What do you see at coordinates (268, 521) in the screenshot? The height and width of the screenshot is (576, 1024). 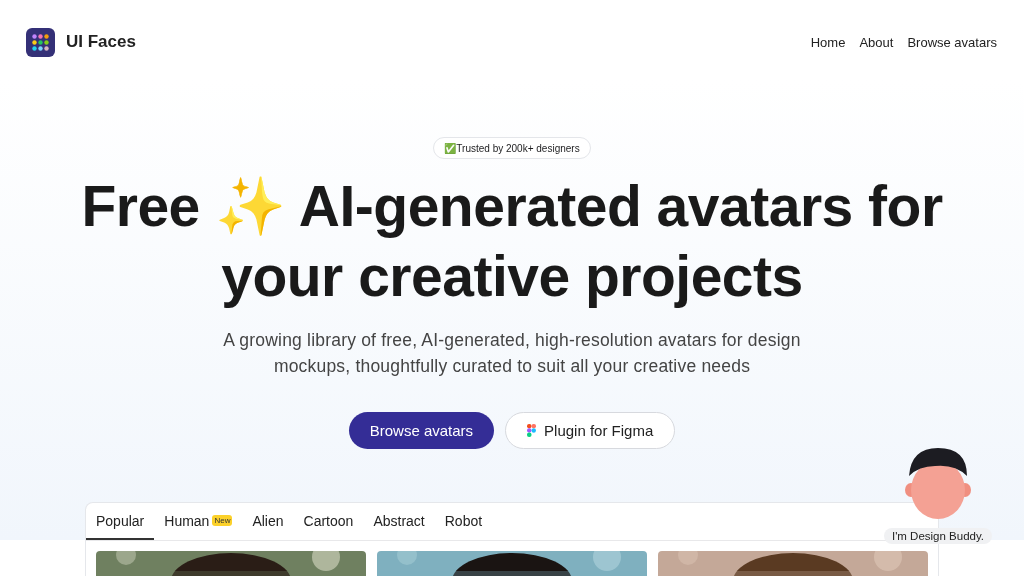 I see `category-tab: Alien` at bounding box center [268, 521].